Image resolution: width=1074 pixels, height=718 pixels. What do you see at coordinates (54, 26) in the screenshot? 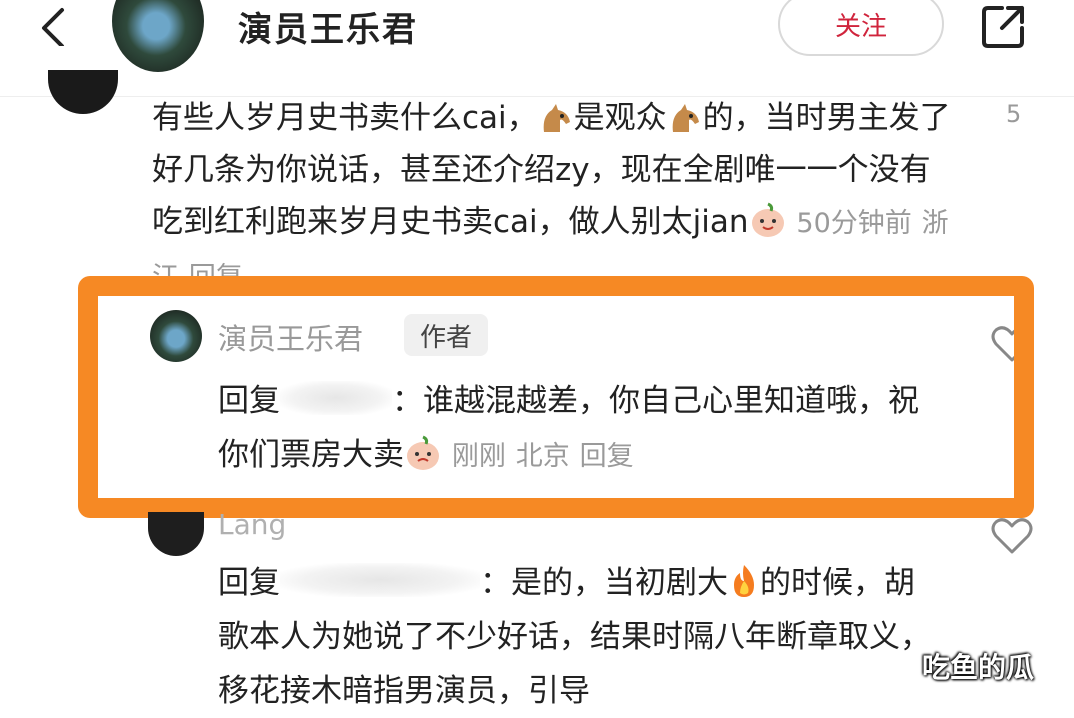
I see `back-icon` at bounding box center [54, 26].